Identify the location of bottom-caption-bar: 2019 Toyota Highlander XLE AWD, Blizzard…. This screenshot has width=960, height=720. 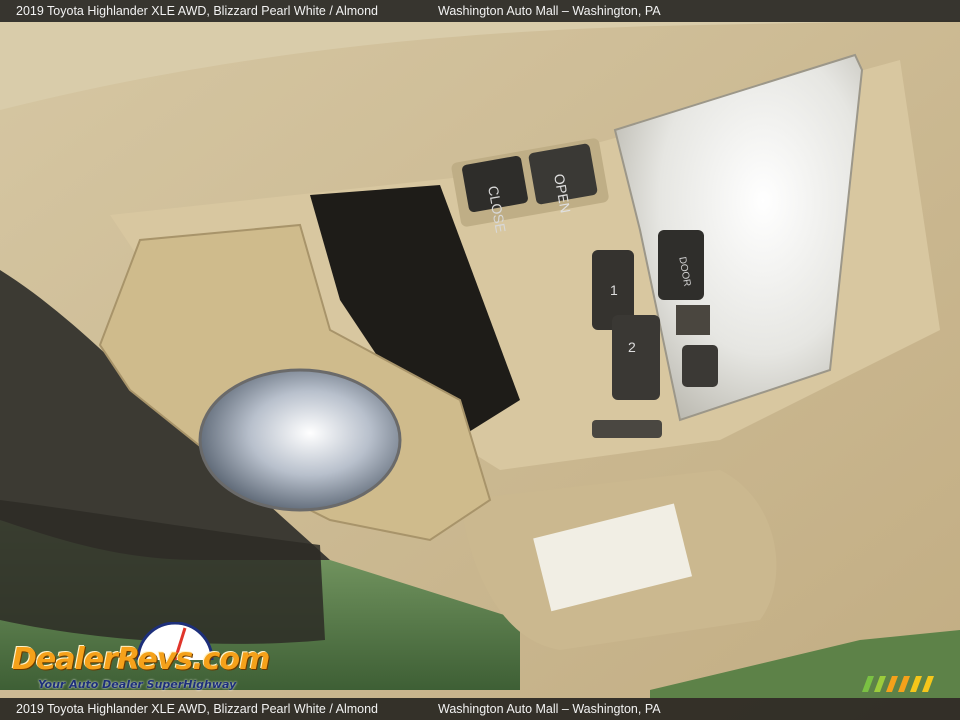
(480, 709).